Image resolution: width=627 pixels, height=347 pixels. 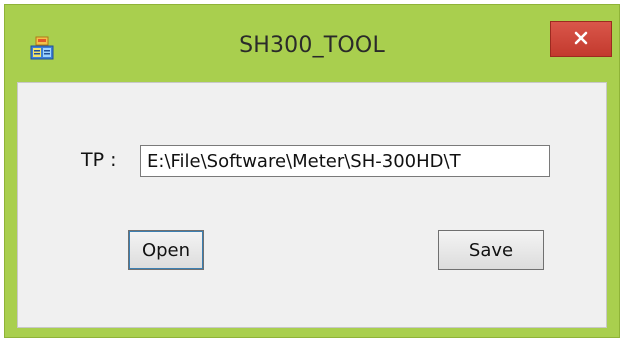 I want to click on window-title: SH300_TOOL, so click(x=312, y=45).